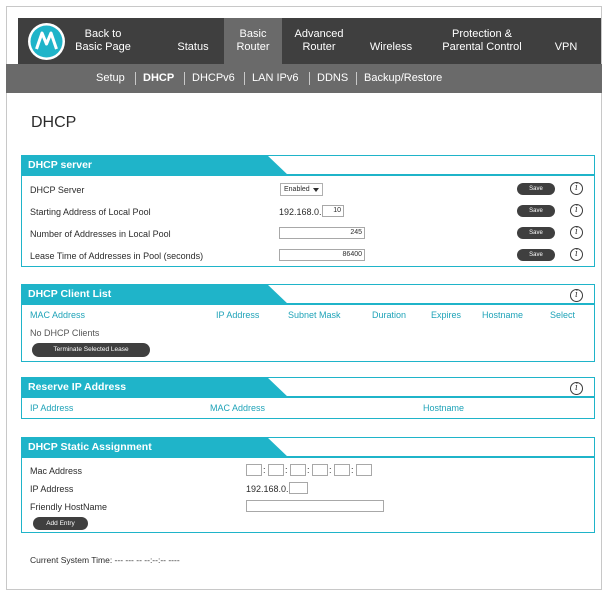 The height and width of the screenshot is (594, 608). I want to click on dhcp-server-label: DHCP Server, so click(57, 190).